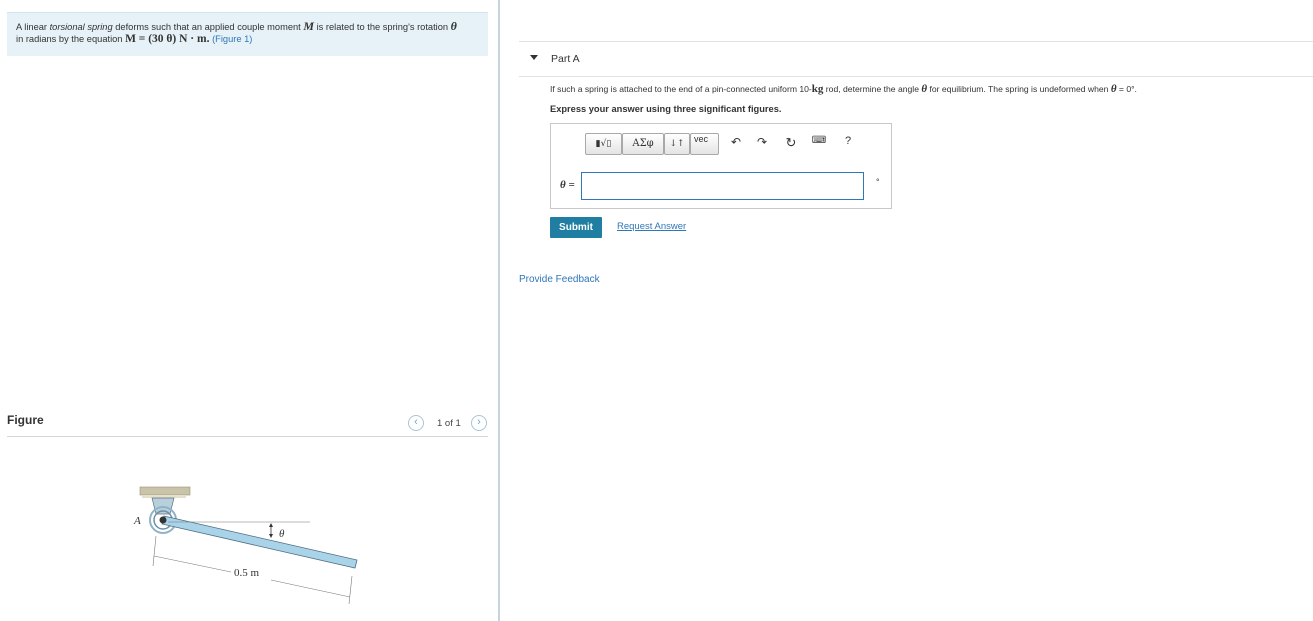  I want to click on answer-input, so click(722, 186).